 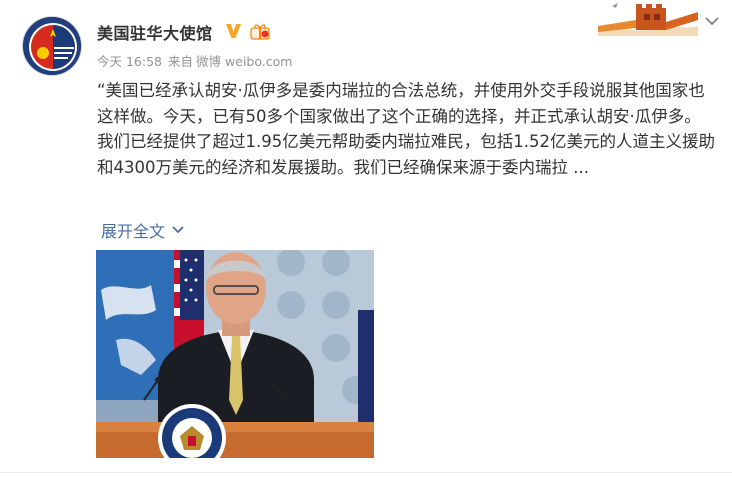 What do you see at coordinates (260, 31) in the screenshot?
I see `gift-icon` at bounding box center [260, 31].